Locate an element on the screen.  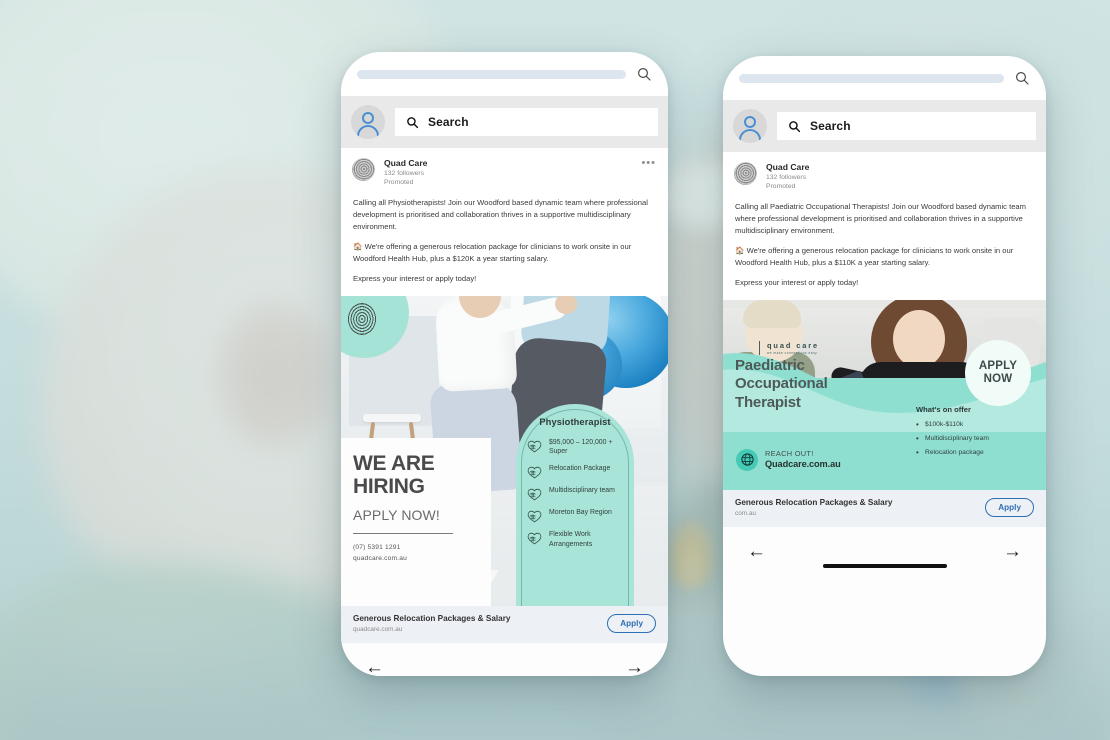
browser-search-icon-left is located at coordinates (644, 74).